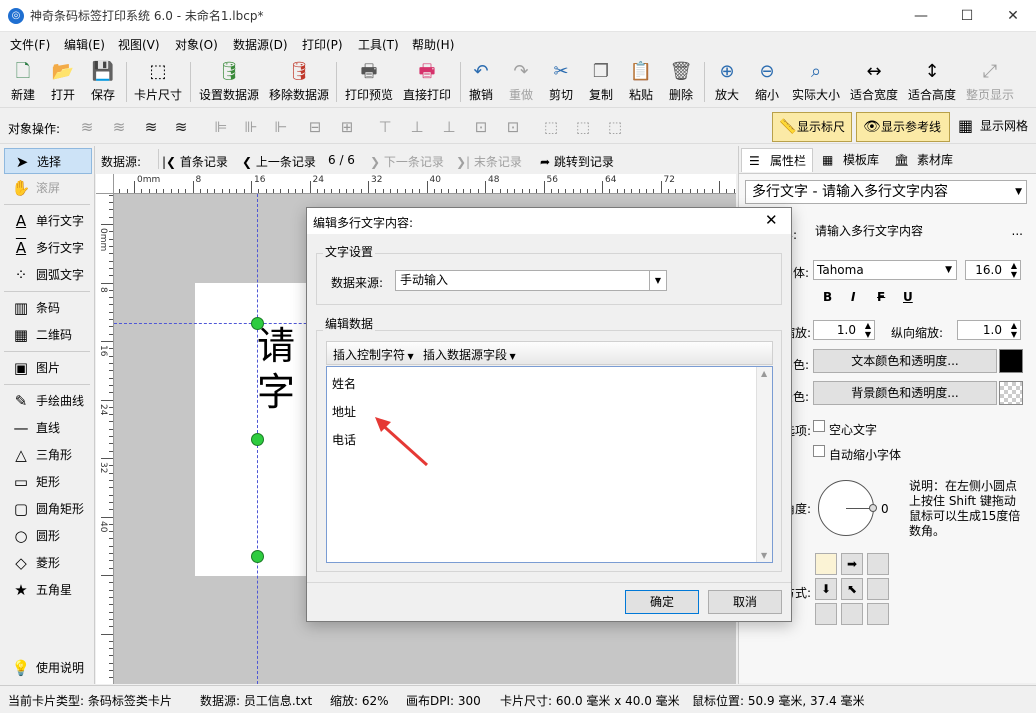 The height and width of the screenshot is (713, 1036). I want to click on maximize-button: ☐, so click(967, 16).